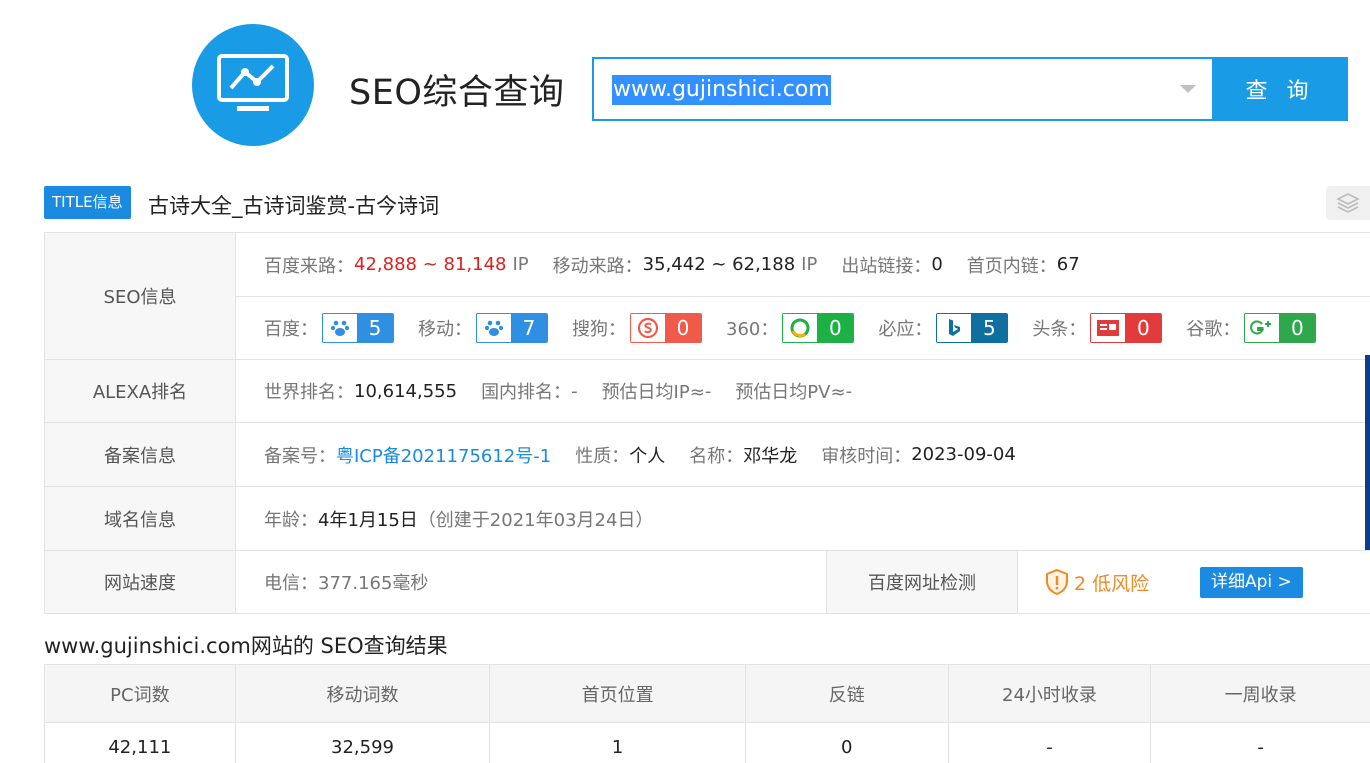  Describe the element at coordinates (291, 520) in the screenshot. I see `domain-age-label: 年龄：` at that location.